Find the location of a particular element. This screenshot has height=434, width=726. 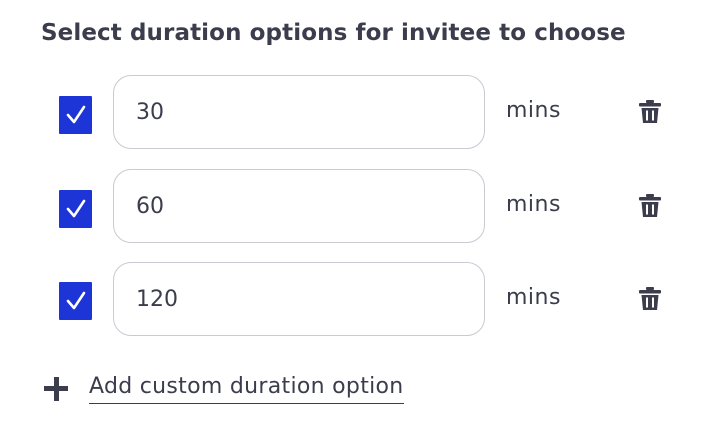

add-custom-duration-label: Add custom duration option is located at coordinates (246, 389).